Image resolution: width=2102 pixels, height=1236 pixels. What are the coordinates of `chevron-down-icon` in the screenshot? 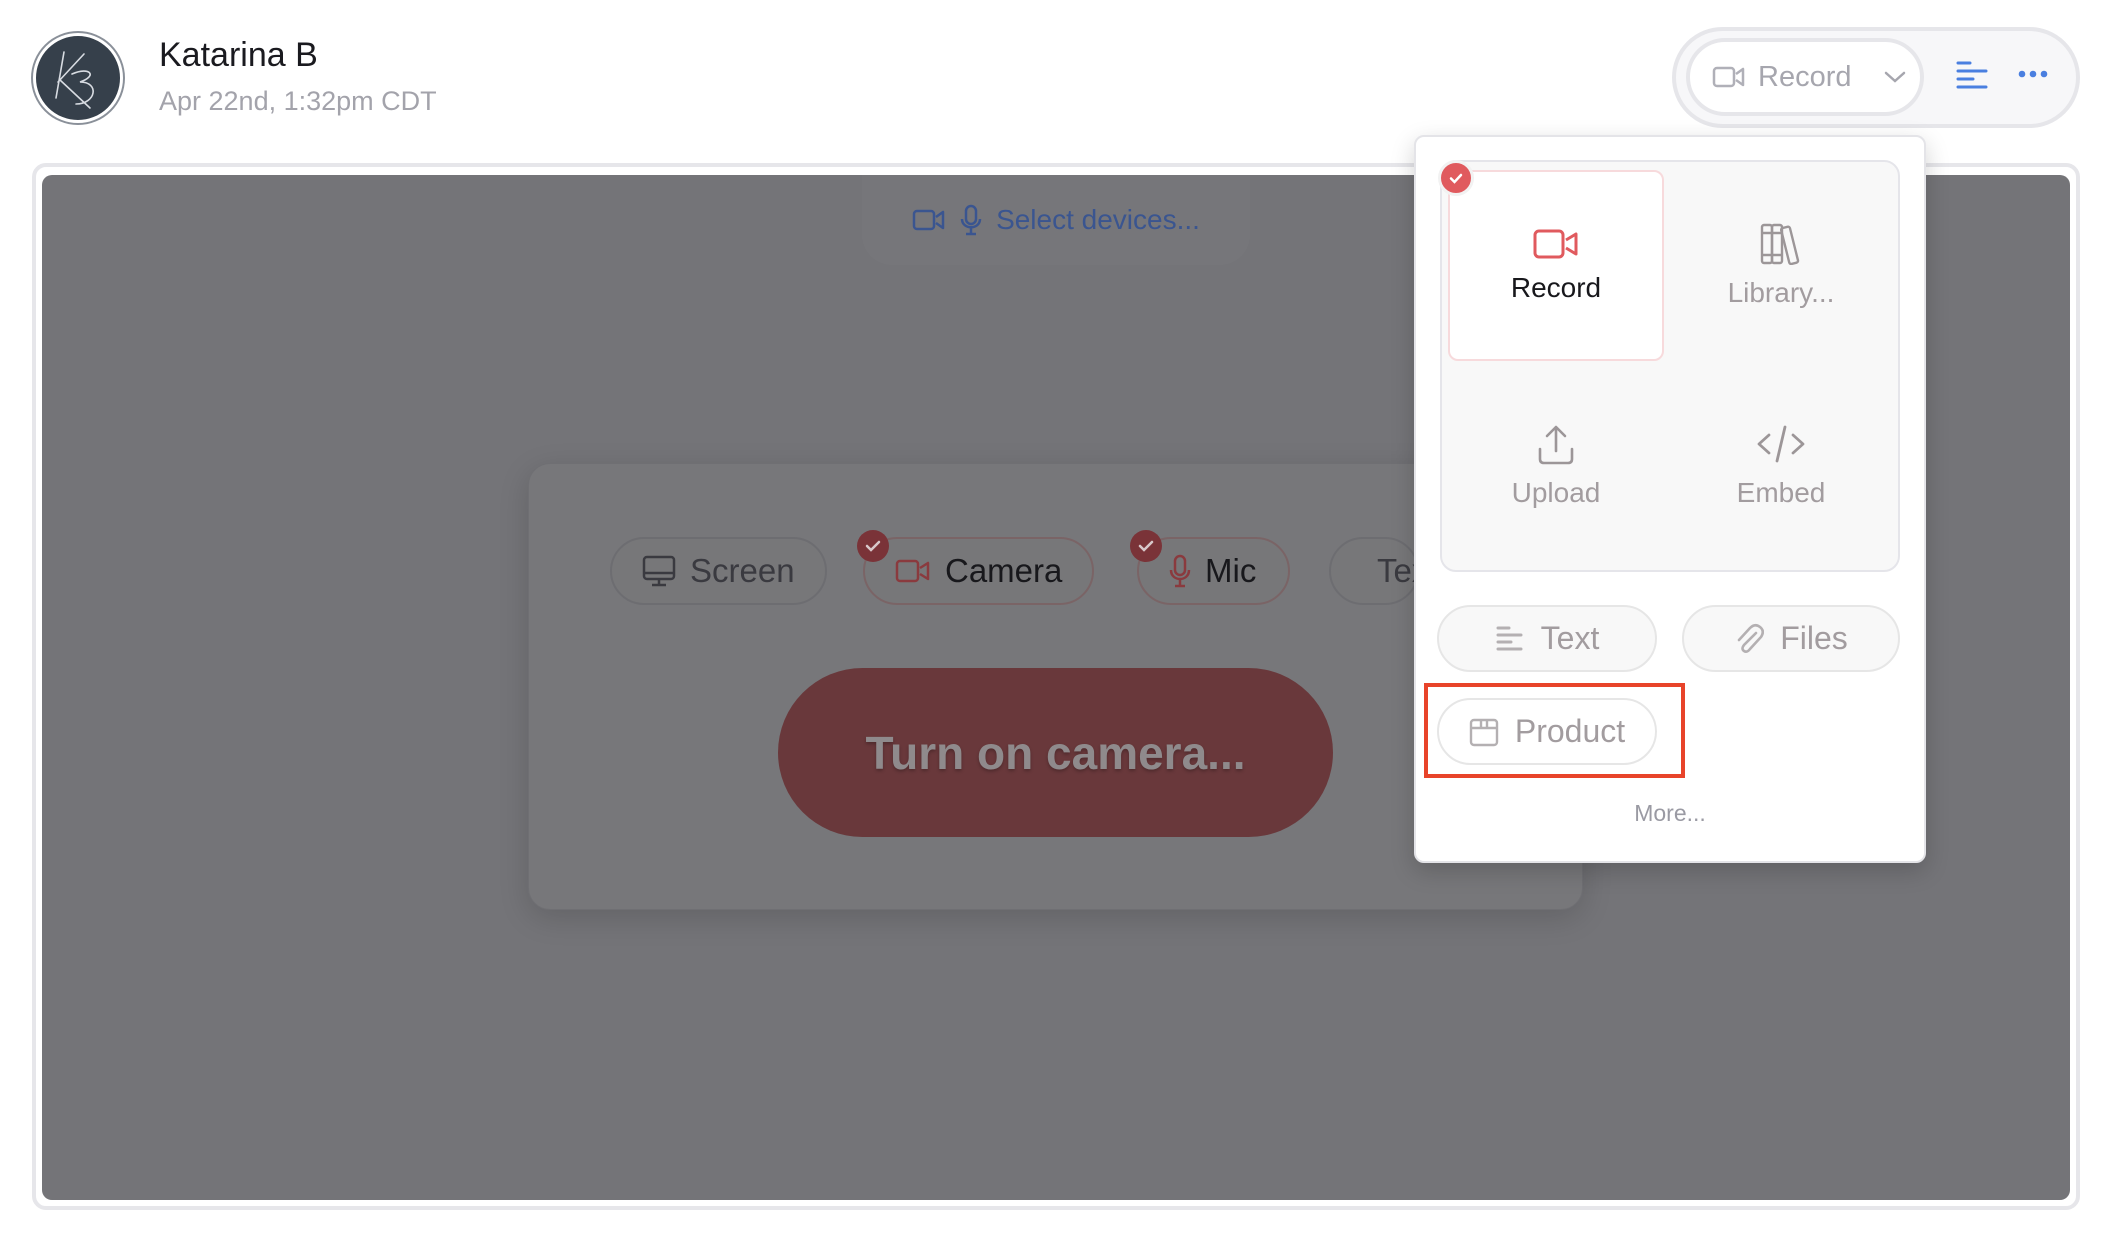 It's located at (1894, 77).